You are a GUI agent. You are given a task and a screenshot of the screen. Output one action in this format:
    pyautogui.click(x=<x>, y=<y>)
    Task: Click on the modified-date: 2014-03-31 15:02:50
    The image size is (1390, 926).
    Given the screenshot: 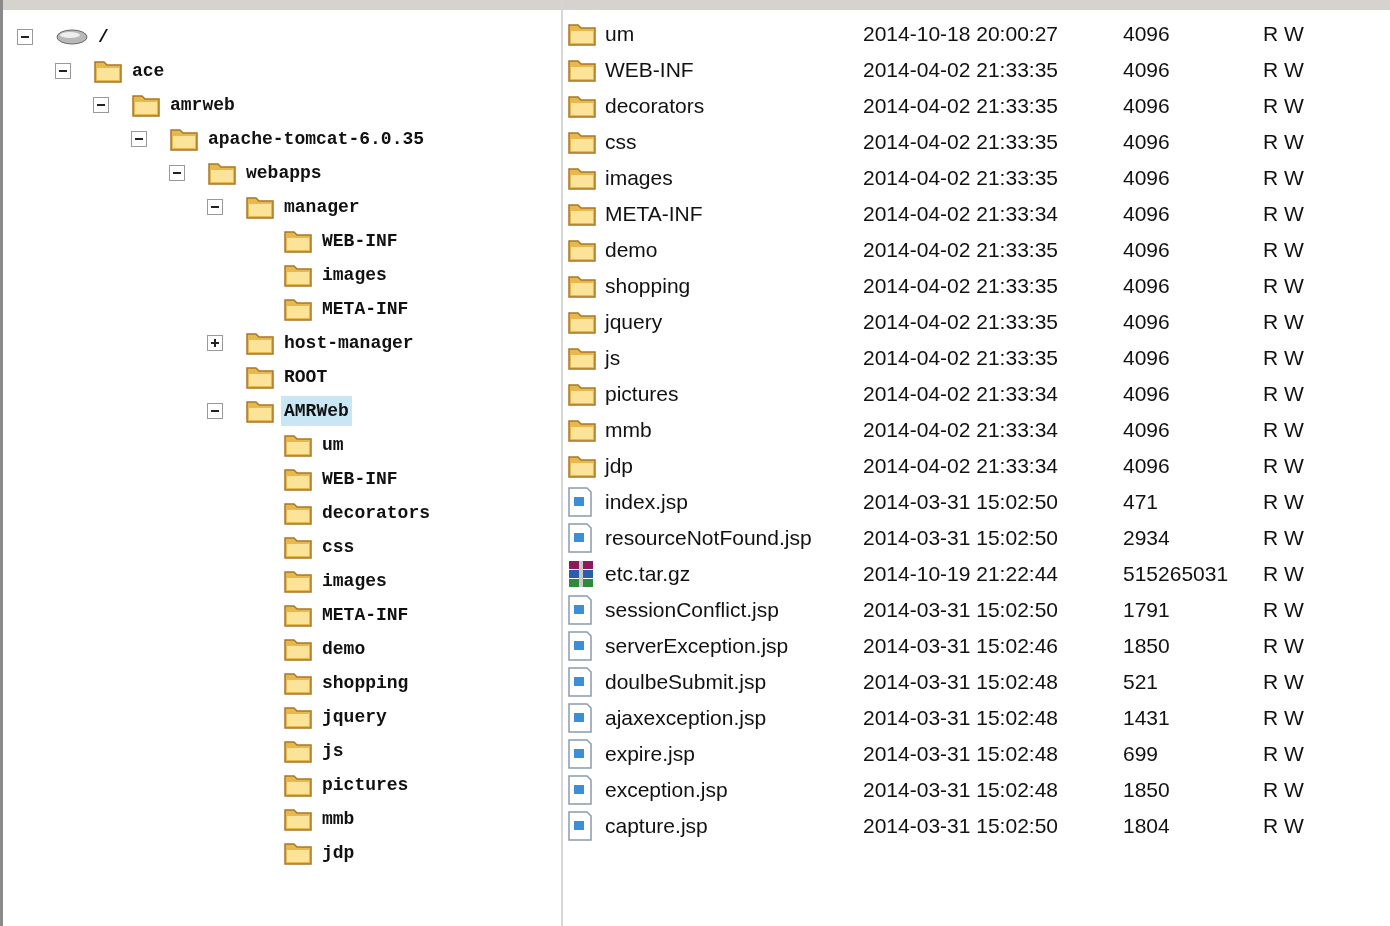 What is the action you would take?
    pyautogui.click(x=960, y=502)
    